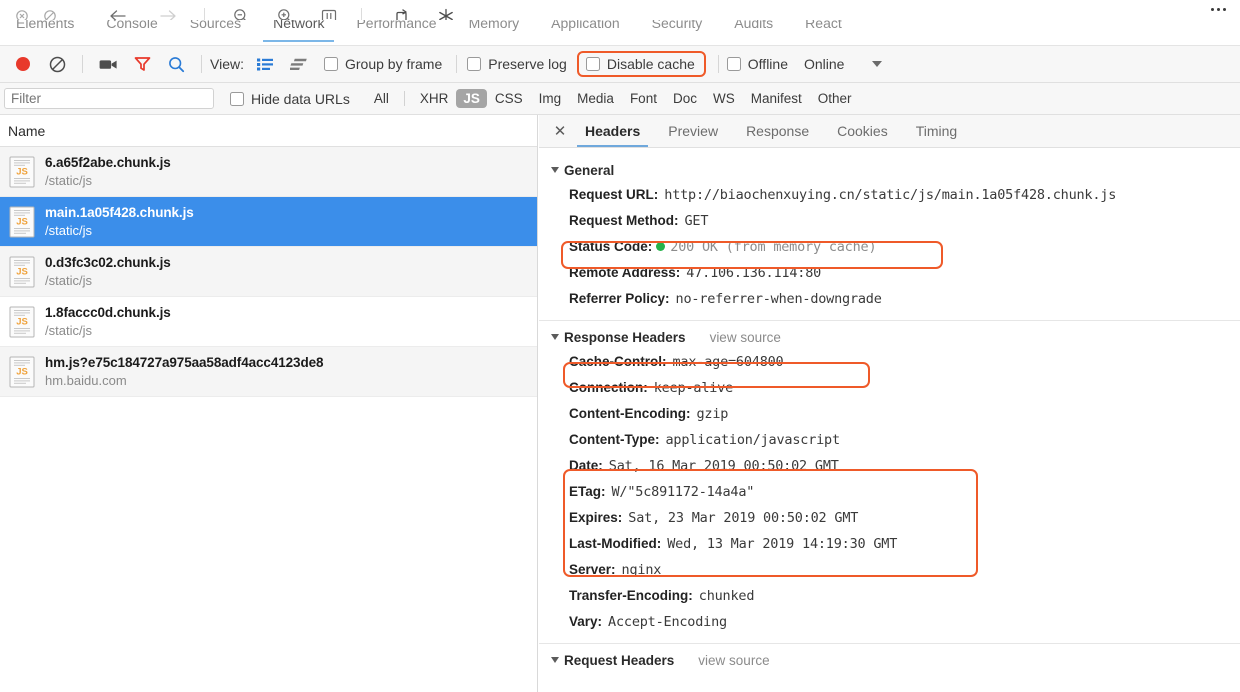 The image size is (1240, 692). Describe the element at coordinates (396, 31) in the screenshot. I see `panel-tab-performance: Performance` at that location.